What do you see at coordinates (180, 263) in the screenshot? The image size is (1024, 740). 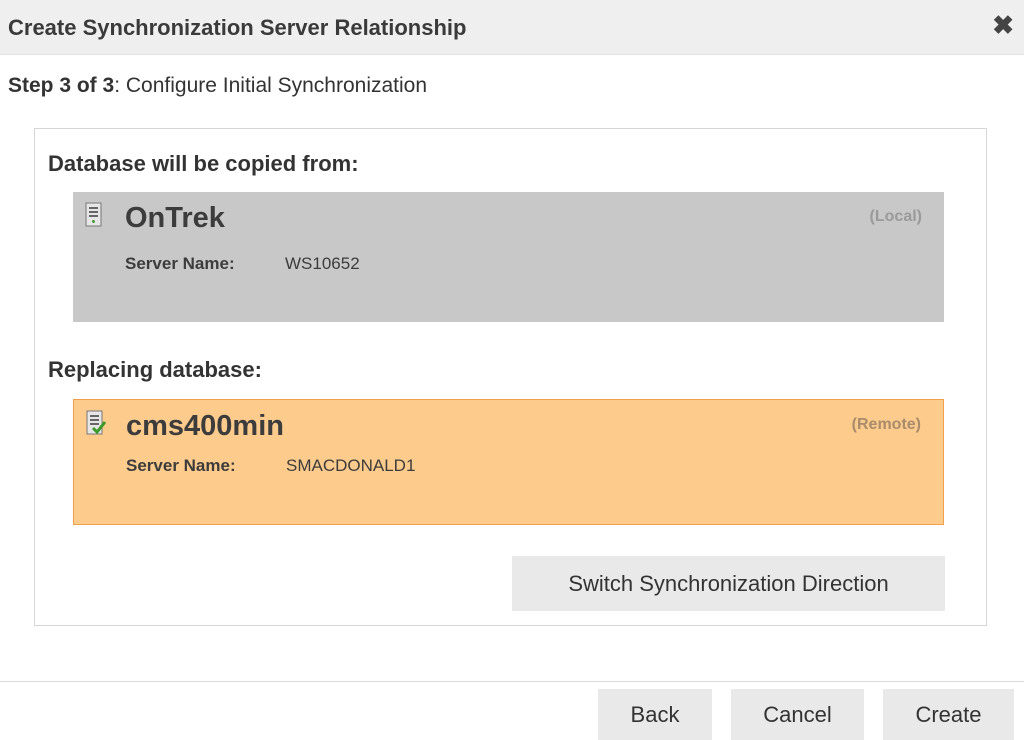 I see `source-server-label: Server Name:` at bounding box center [180, 263].